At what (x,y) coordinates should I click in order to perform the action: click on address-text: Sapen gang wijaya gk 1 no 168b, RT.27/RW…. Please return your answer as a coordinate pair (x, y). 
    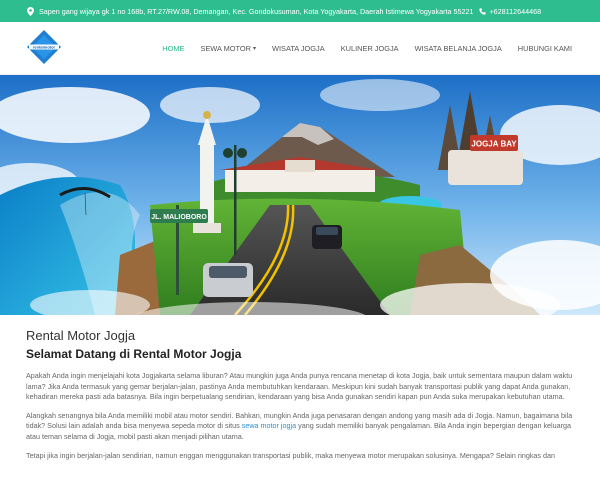
    Looking at the image, I should click on (256, 11).